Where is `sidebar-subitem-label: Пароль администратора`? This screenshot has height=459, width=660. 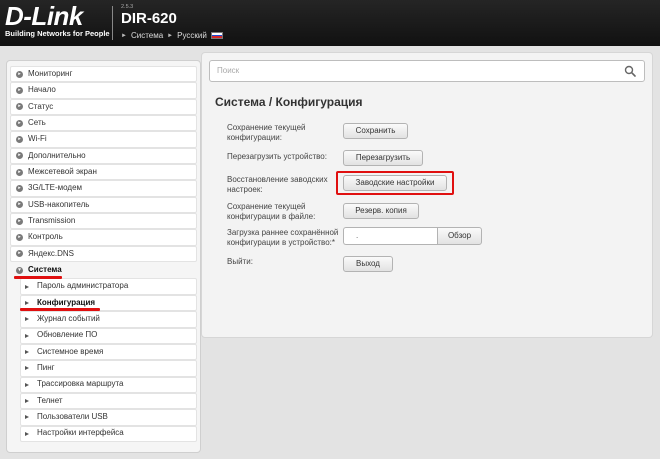 sidebar-subitem-label: Пароль администратора is located at coordinates (83, 286).